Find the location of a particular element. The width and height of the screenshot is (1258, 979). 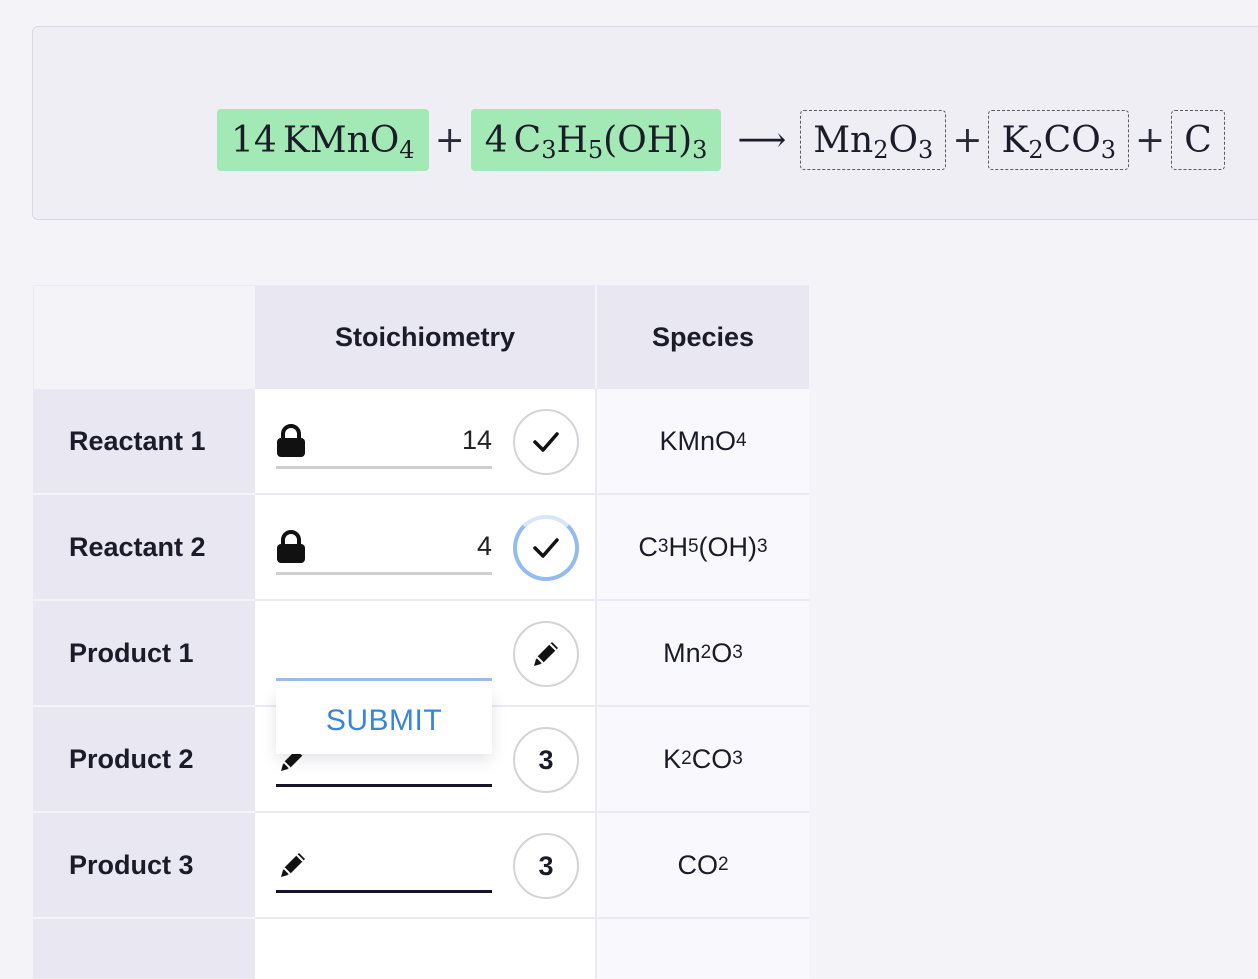

product-2-term: K2CO3 is located at coordinates (1059, 140).